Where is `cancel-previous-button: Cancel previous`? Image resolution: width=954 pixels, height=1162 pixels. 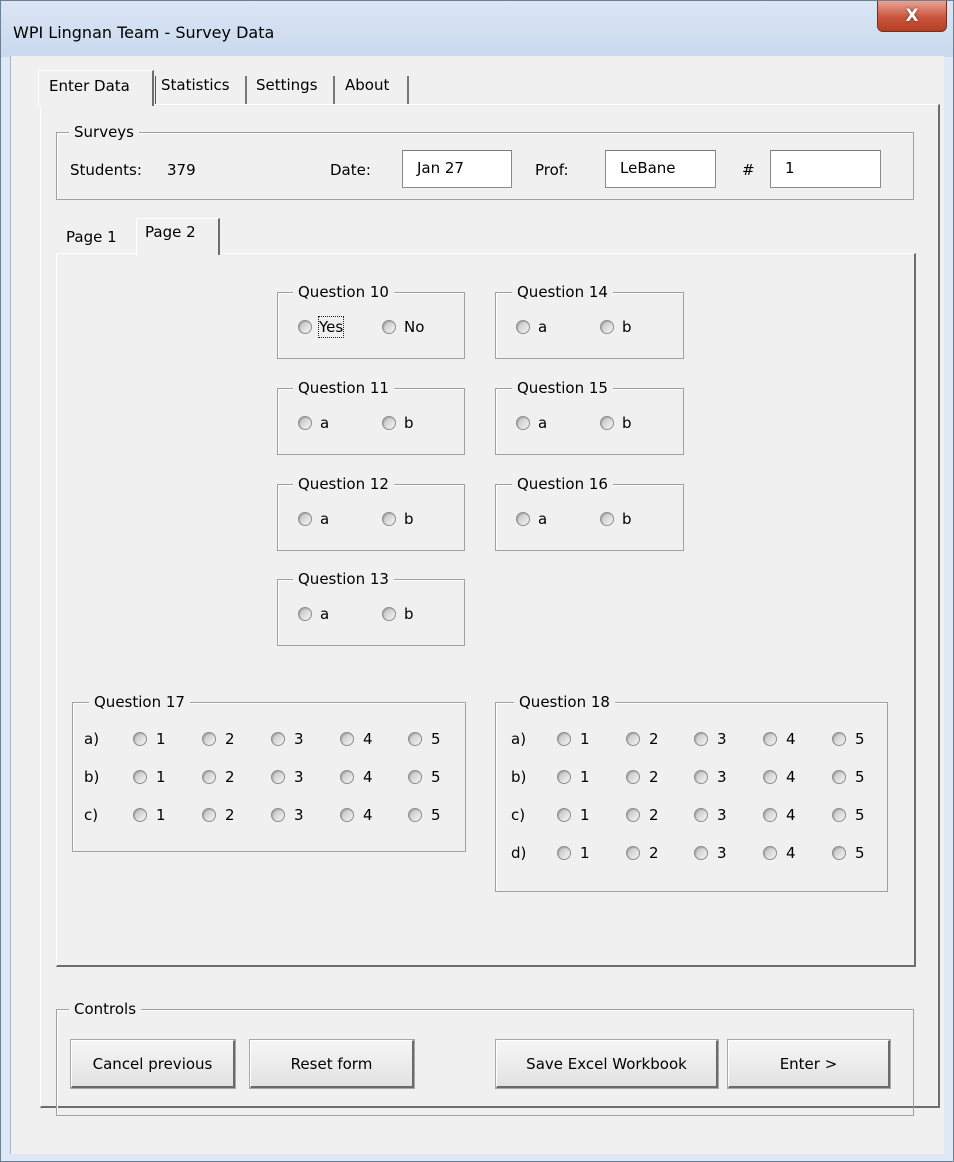
cancel-previous-button: Cancel previous is located at coordinates (153, 1064).